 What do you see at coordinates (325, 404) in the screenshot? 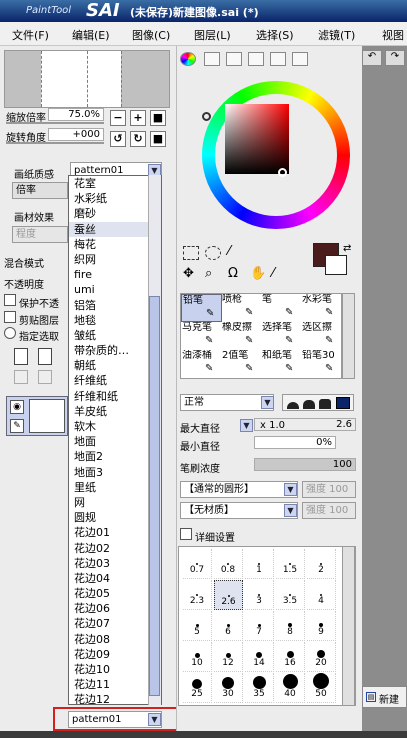
I see `edge-hard-icon` at bounding box center [325, 404].